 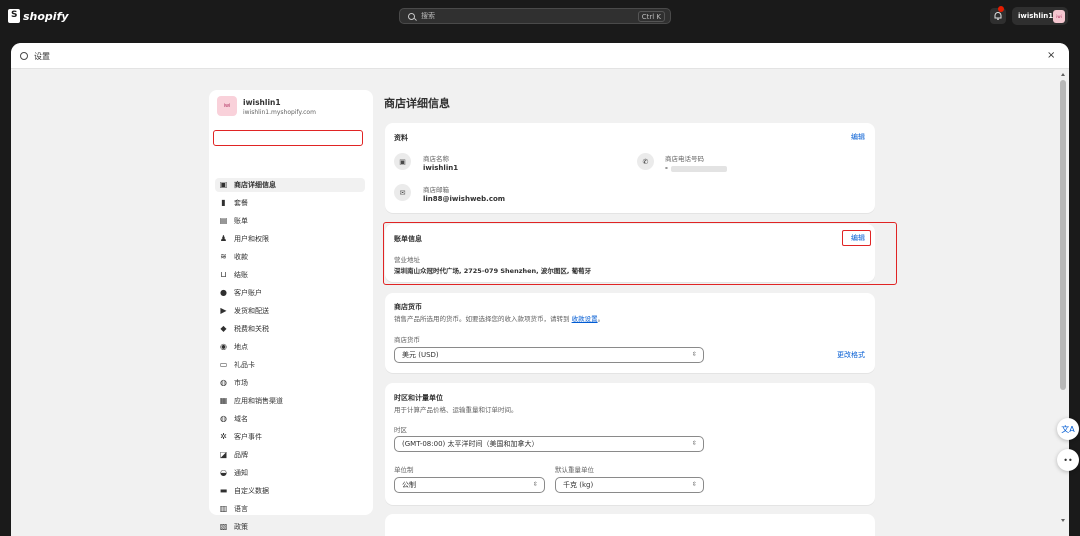 I want to click on sidebar-store-domain: iwishlin1.myshopify.com, so click(x=279, y=112).